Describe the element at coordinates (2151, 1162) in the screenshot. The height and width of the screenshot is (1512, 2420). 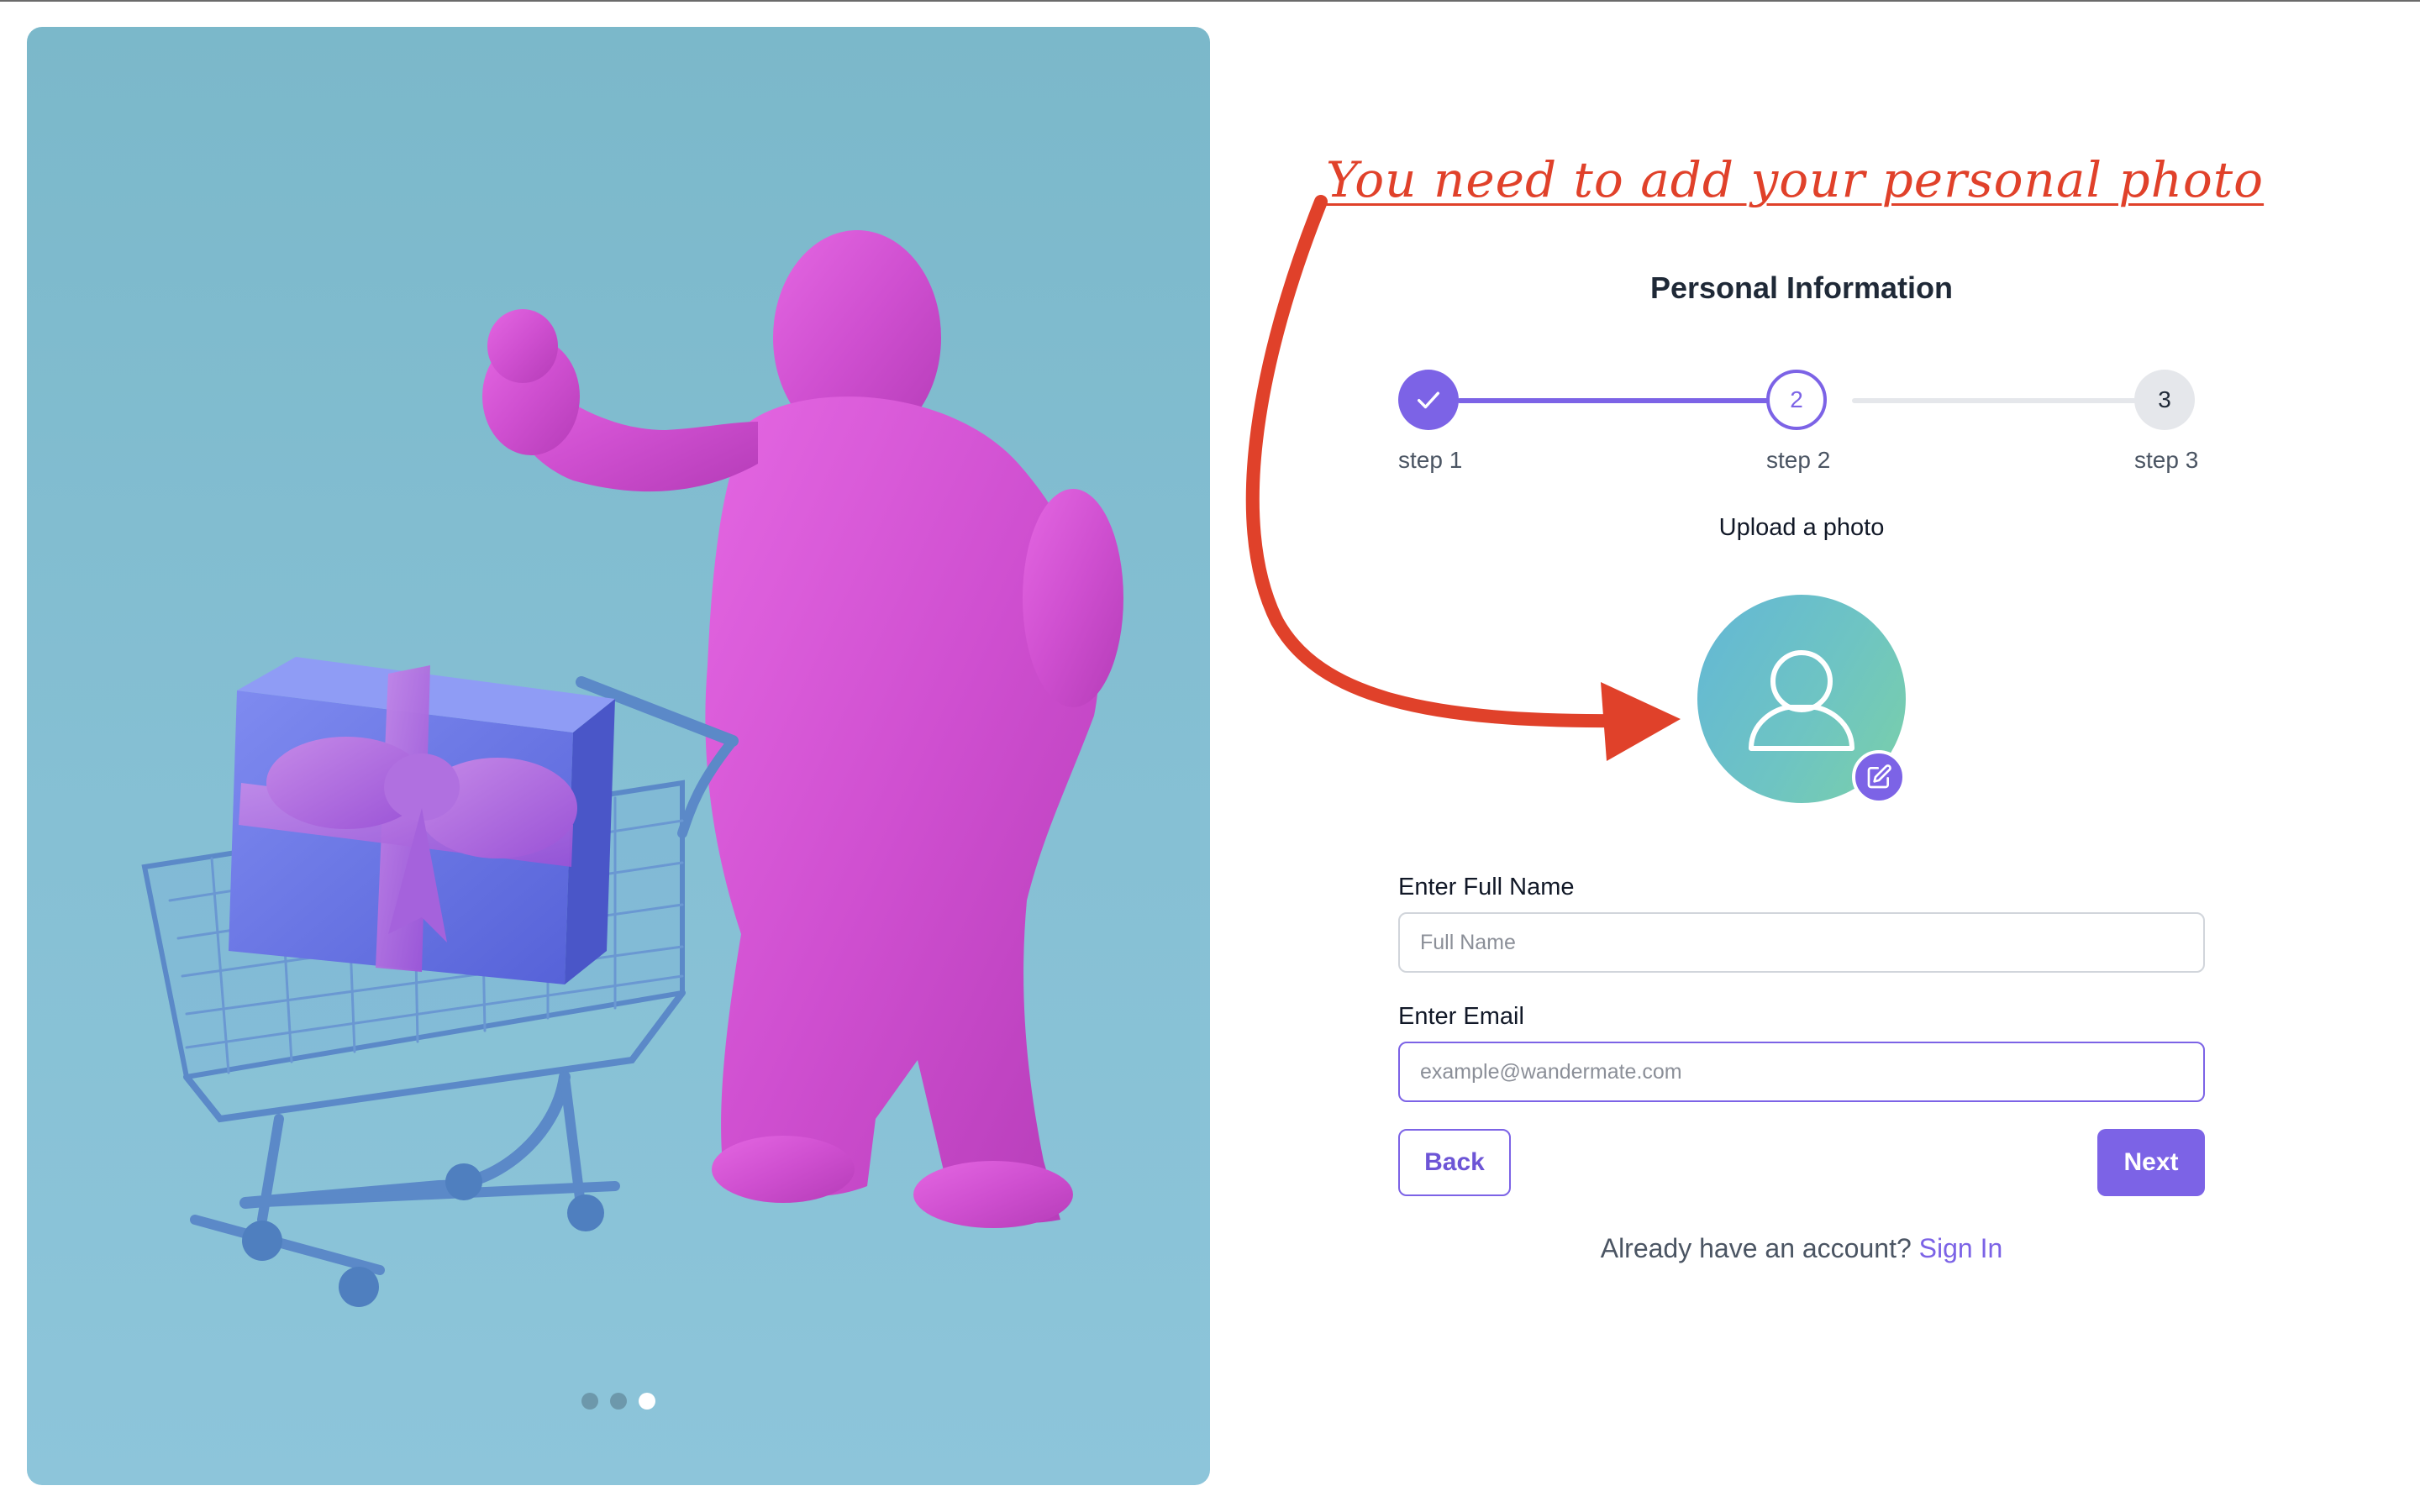
I see `next-button: Next` at that location.